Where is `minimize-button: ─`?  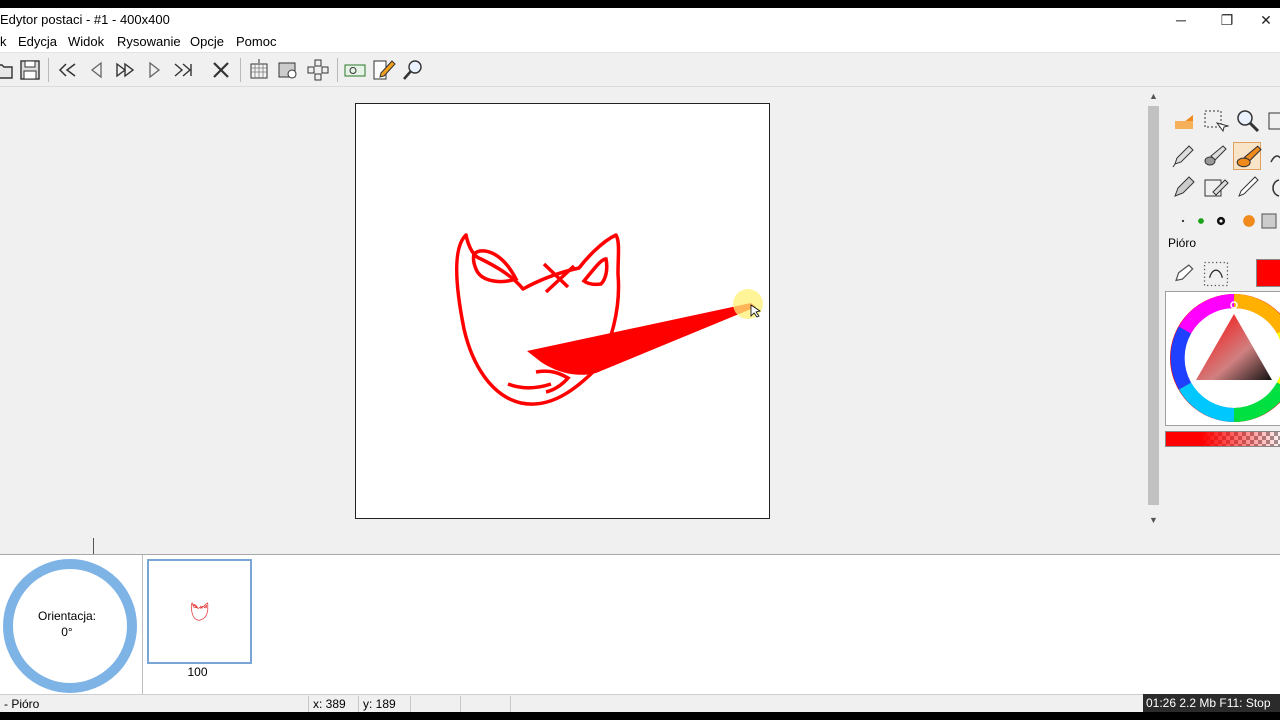
minimize-button: ─ is located at coordinates (1181, 20).